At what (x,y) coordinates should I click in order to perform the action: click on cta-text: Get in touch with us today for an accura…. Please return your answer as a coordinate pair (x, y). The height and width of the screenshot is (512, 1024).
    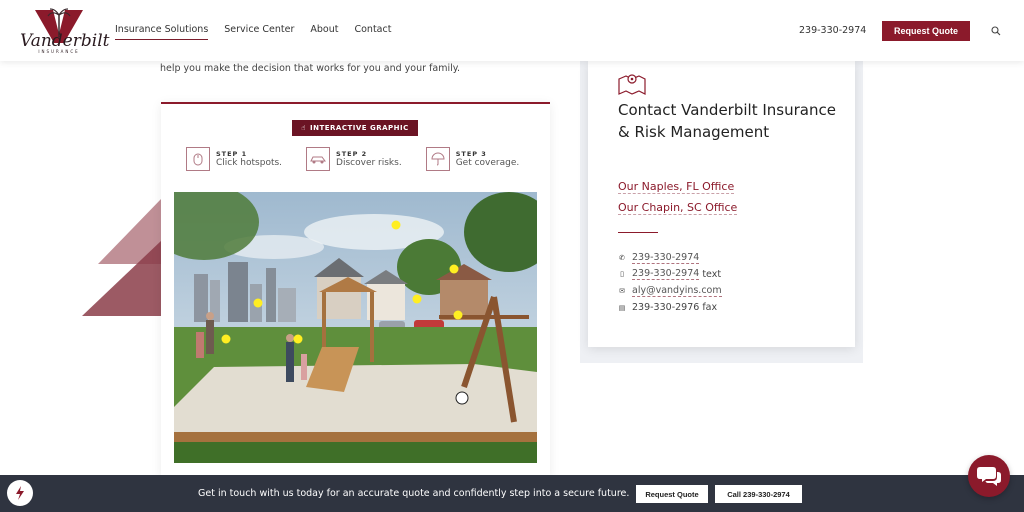
    Looking at the image, I should click on (414, 493).